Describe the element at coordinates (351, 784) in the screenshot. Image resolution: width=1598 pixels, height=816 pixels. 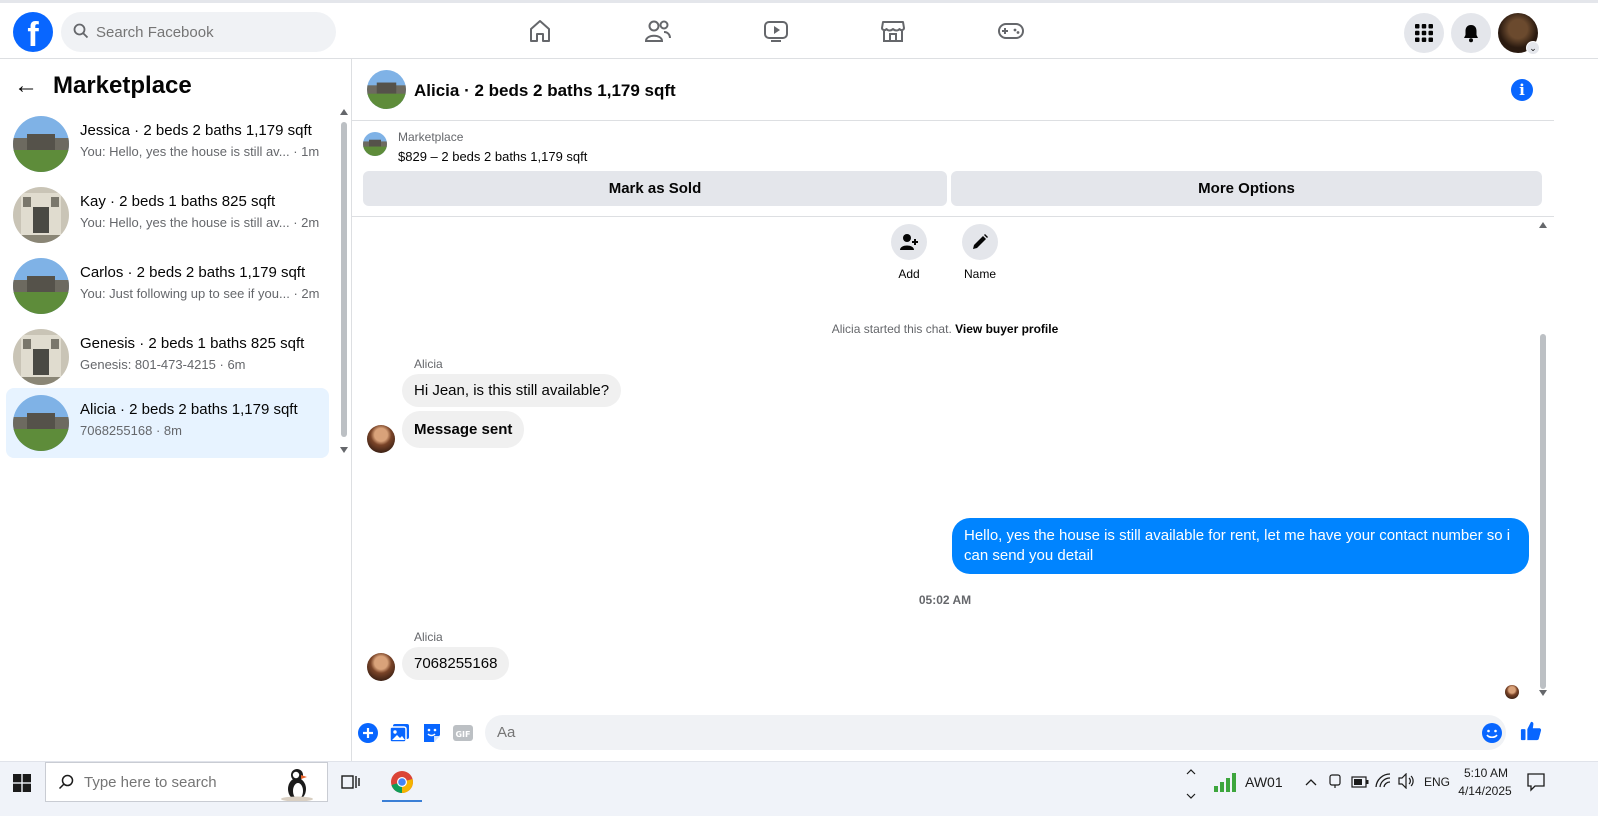
I see `task-view-icon` at that location.